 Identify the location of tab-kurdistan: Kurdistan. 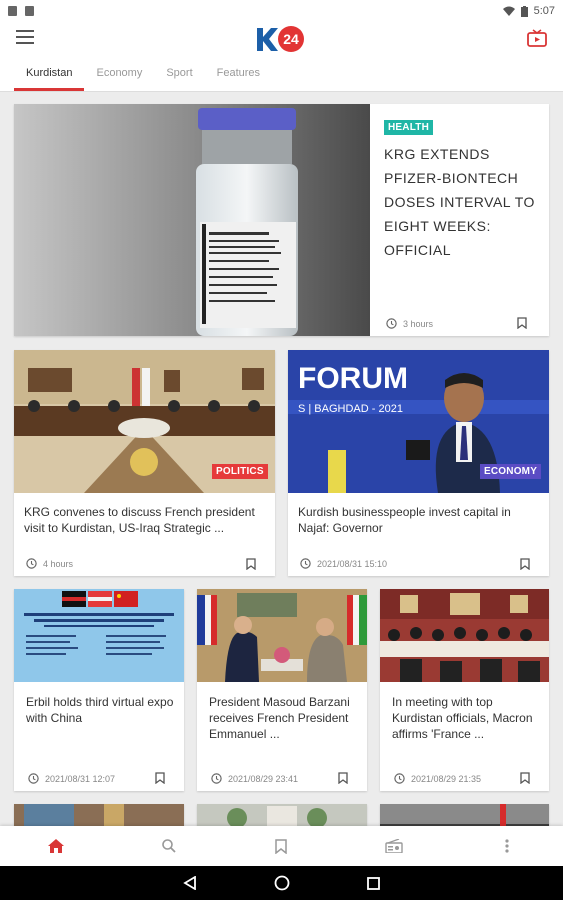
(49, 73).